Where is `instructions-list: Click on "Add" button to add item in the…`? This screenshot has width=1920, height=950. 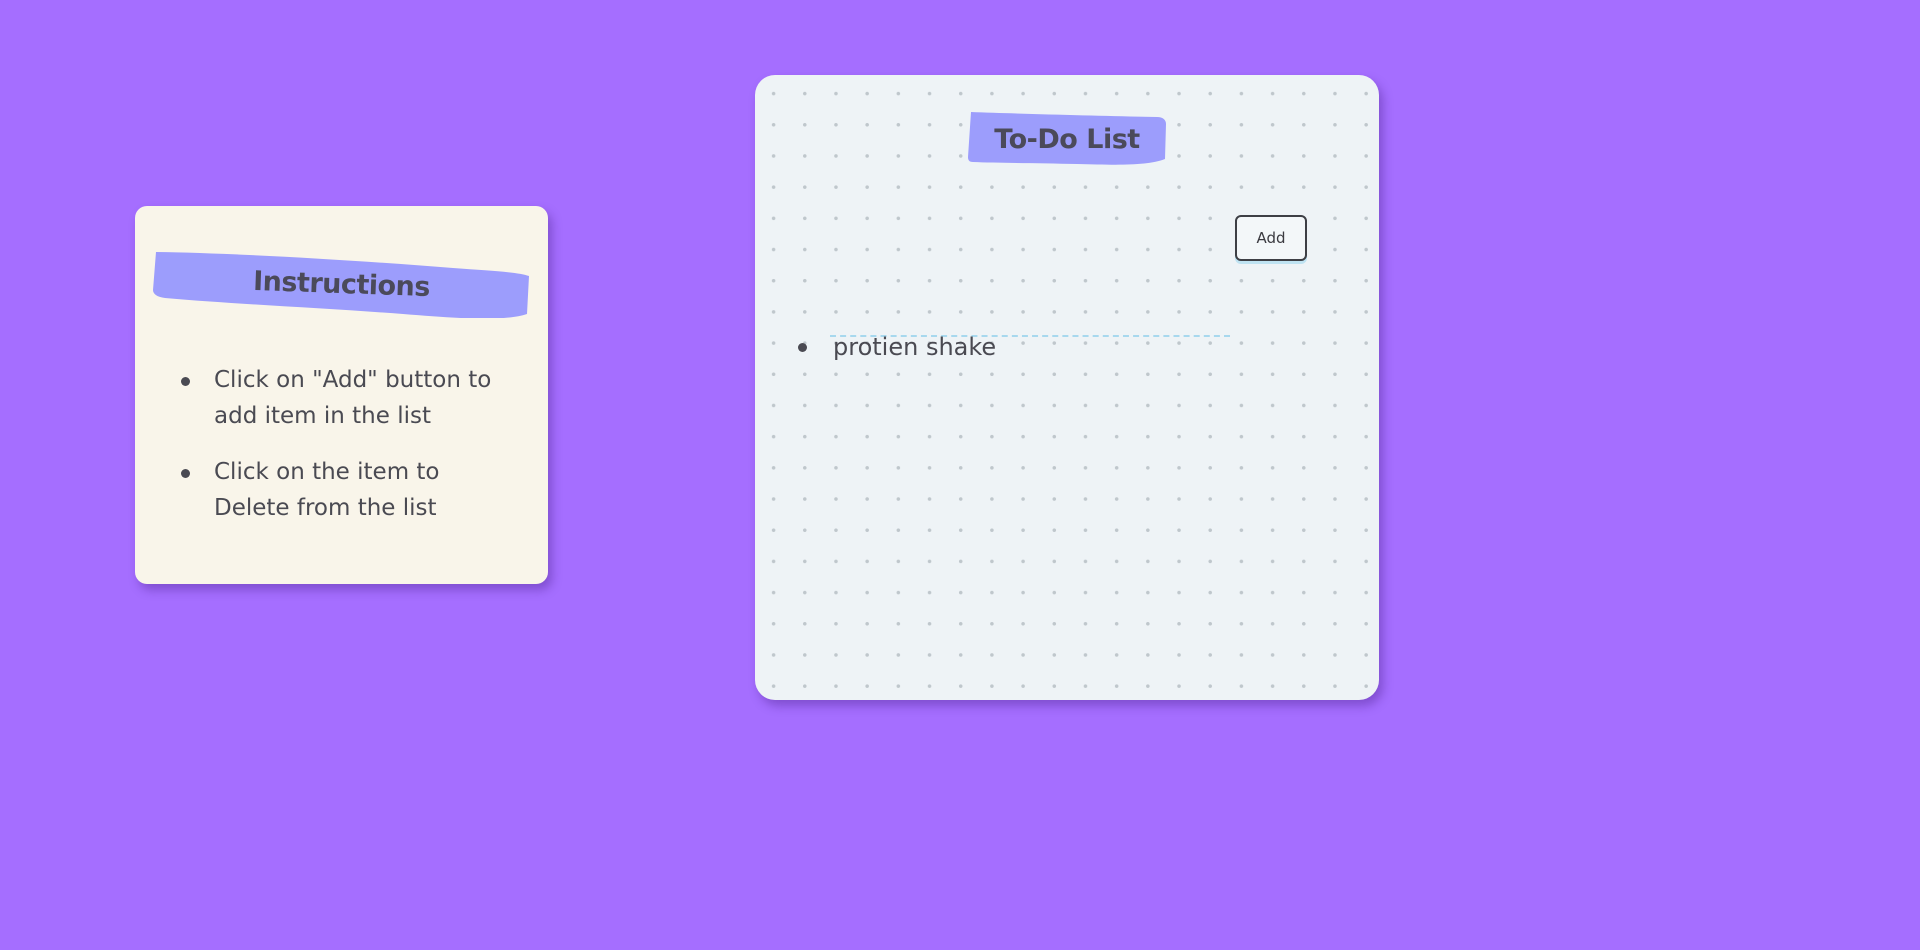
instructions-list: Click on "Add" button to add item in the… is located at coordinates (349, 454).